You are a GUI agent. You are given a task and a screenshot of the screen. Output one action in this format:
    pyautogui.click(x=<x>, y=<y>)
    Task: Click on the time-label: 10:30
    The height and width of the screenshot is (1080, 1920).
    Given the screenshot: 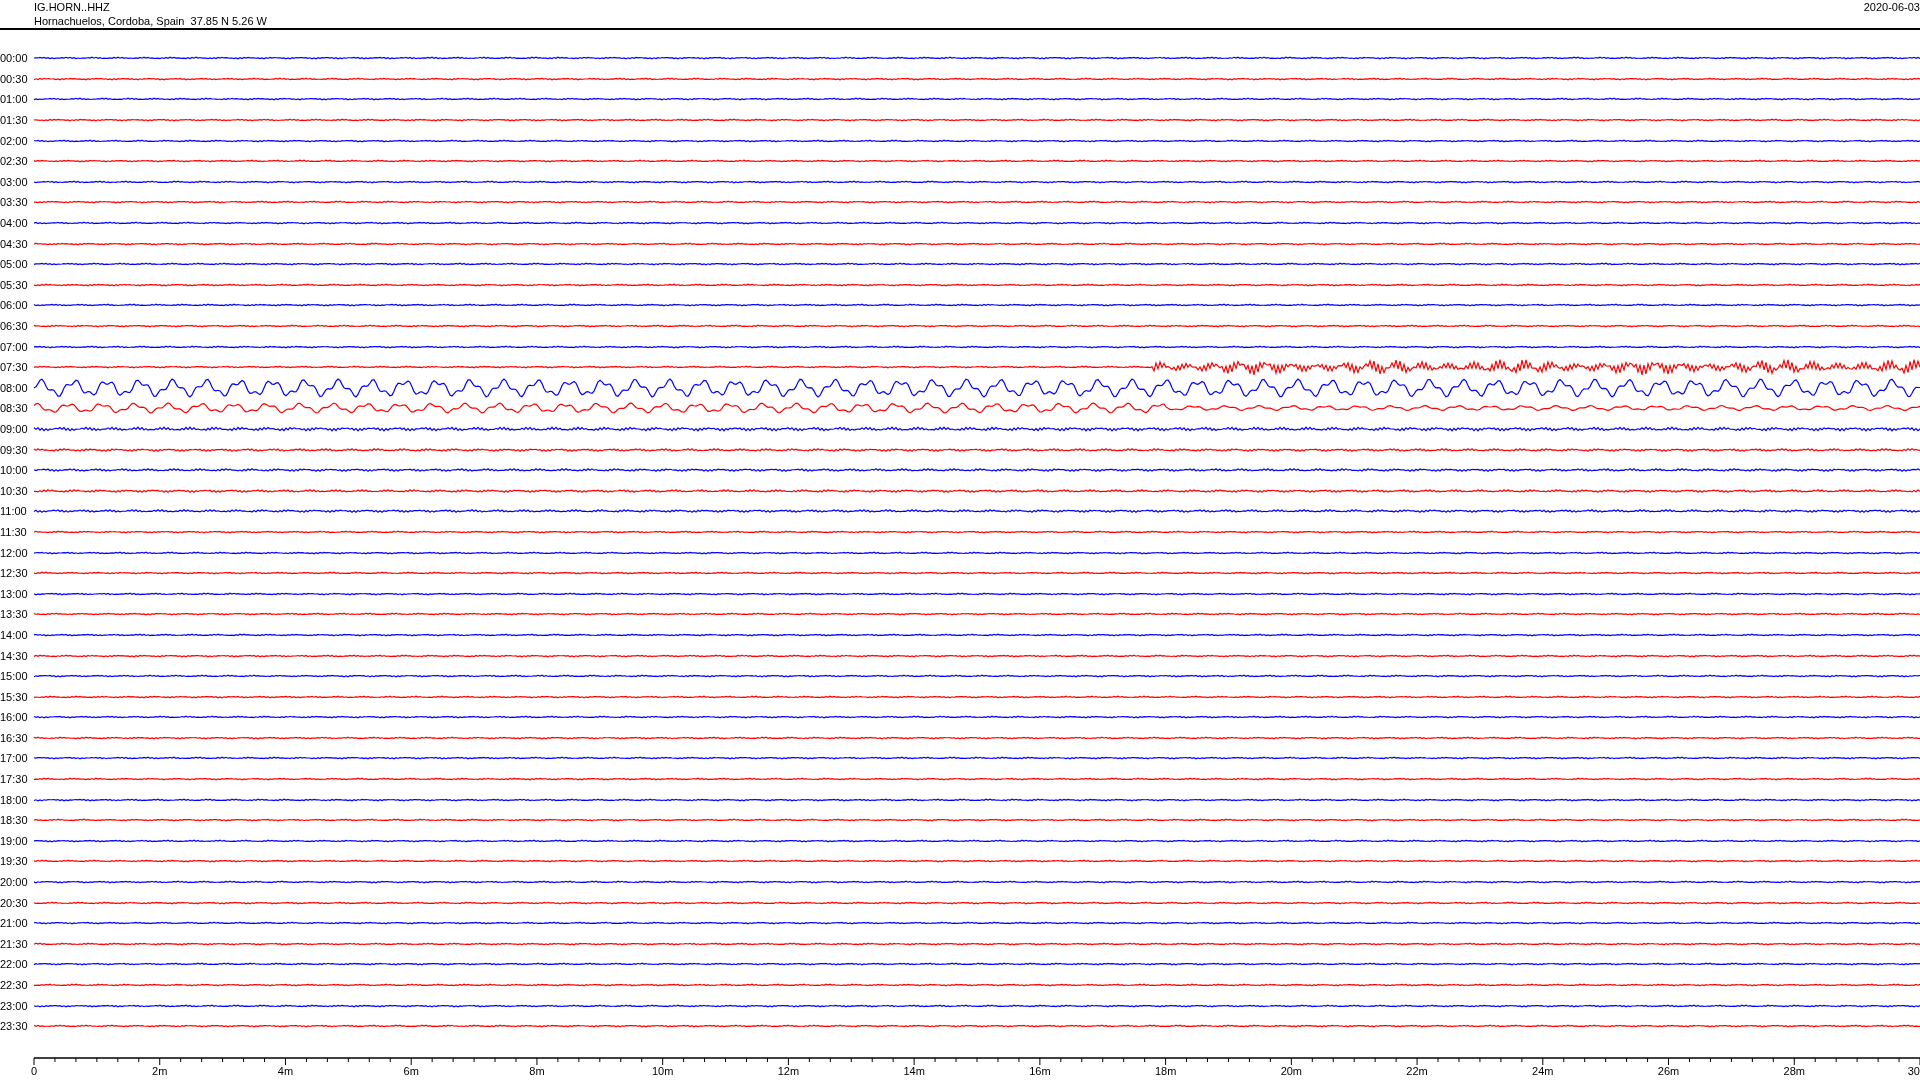 What is the action you would take?
    pyautogui.click(x=14, y=490)
    